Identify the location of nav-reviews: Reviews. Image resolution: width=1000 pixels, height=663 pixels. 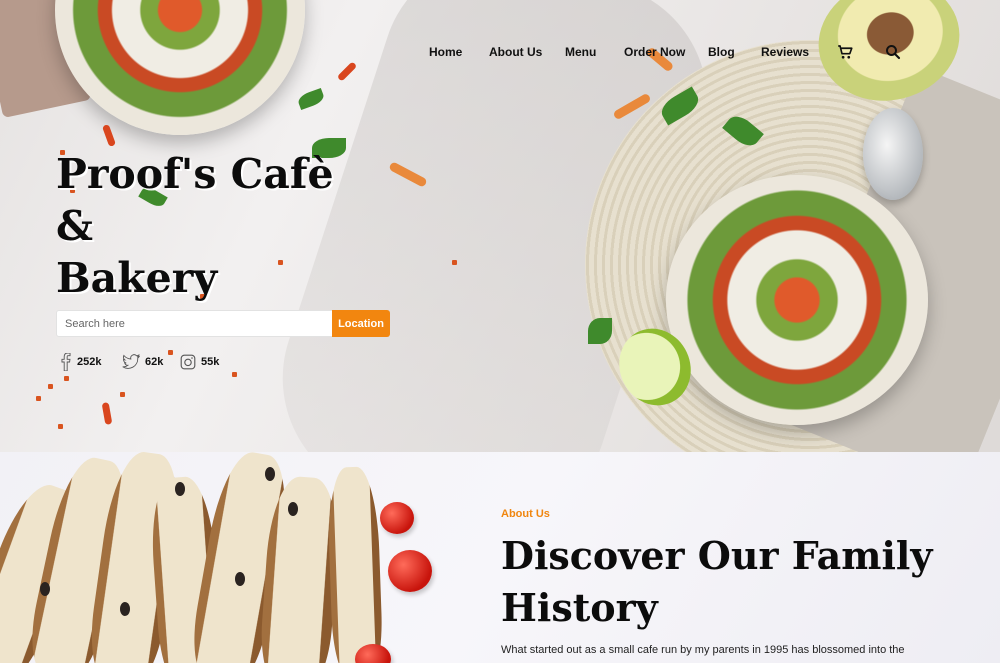
(785, 52).